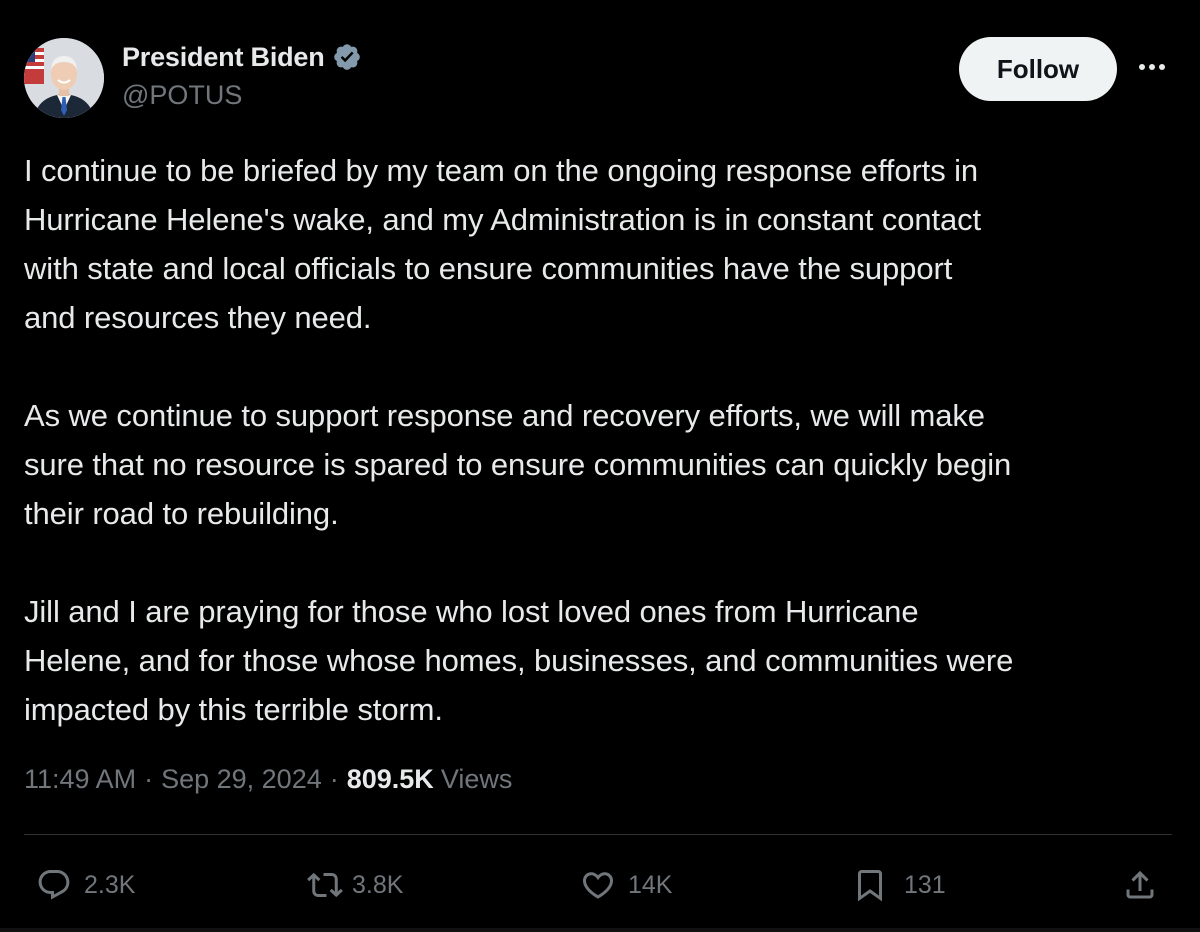 The width and height of the screenshot is (1200, 932). I want to click on share-icon, so click(1140, 885).